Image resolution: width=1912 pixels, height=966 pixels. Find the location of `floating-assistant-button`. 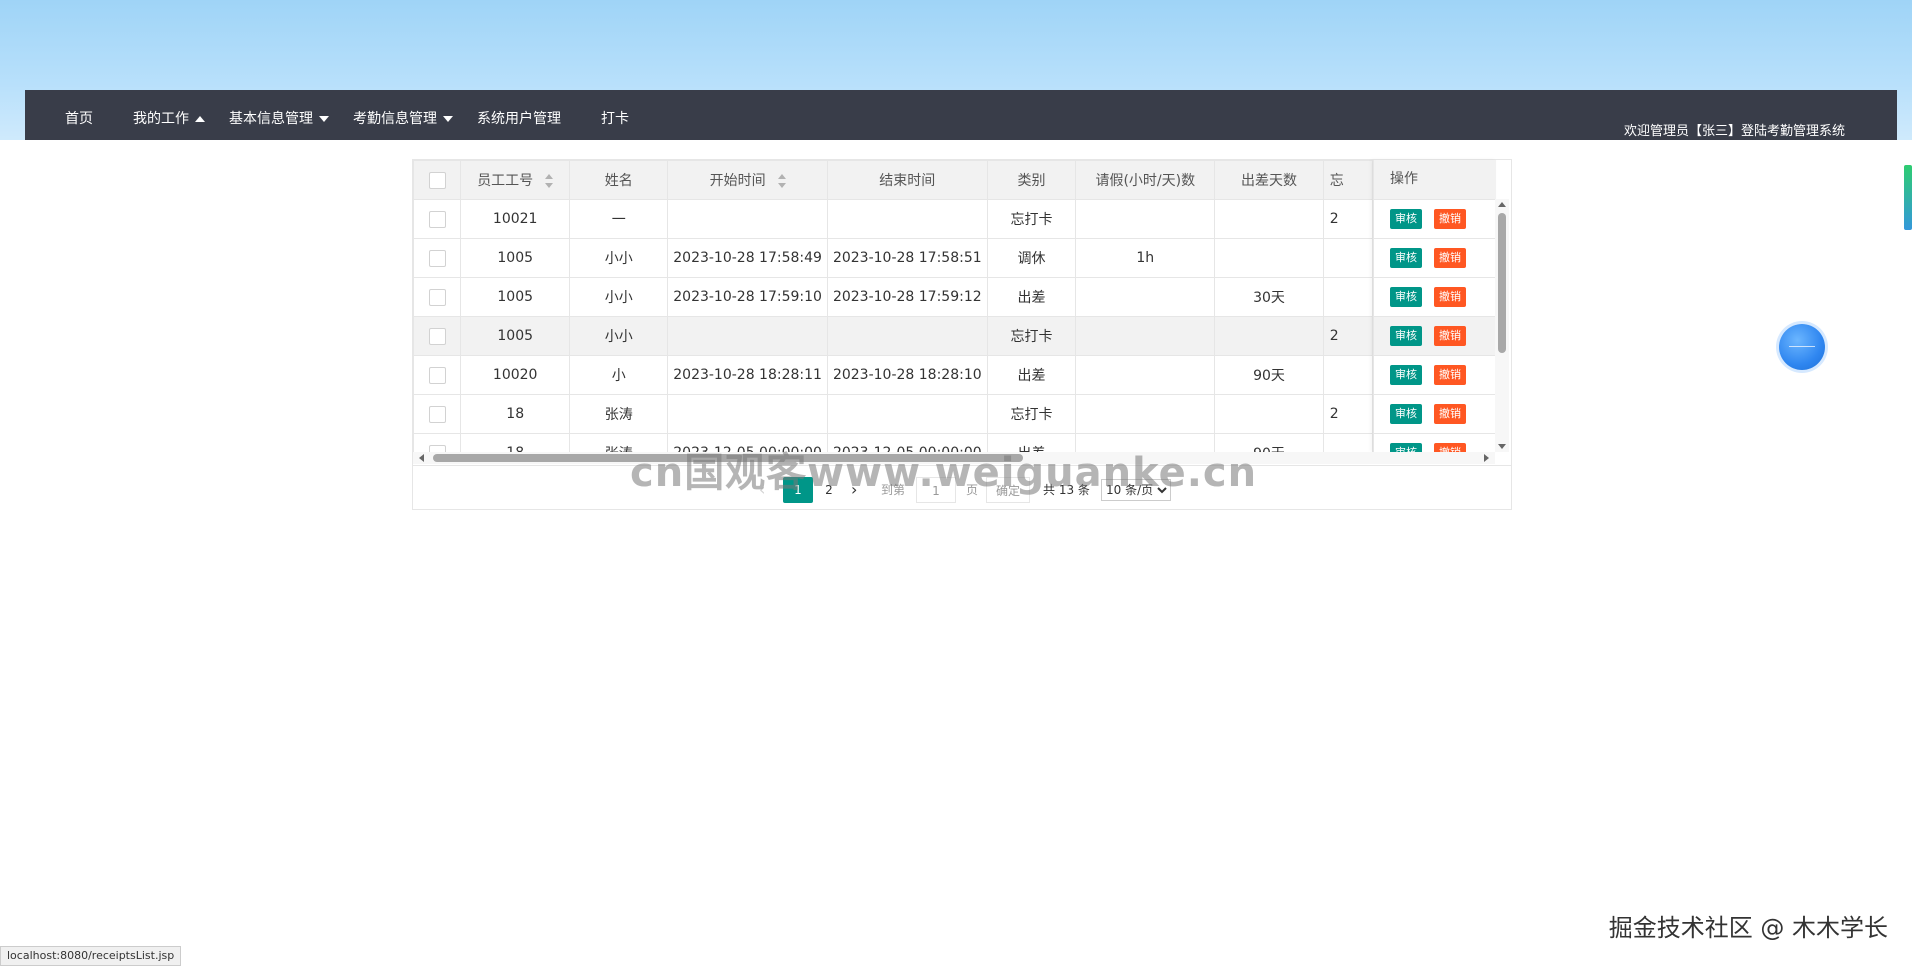

floating-assistant-button is located at coordinates (1802, 347).